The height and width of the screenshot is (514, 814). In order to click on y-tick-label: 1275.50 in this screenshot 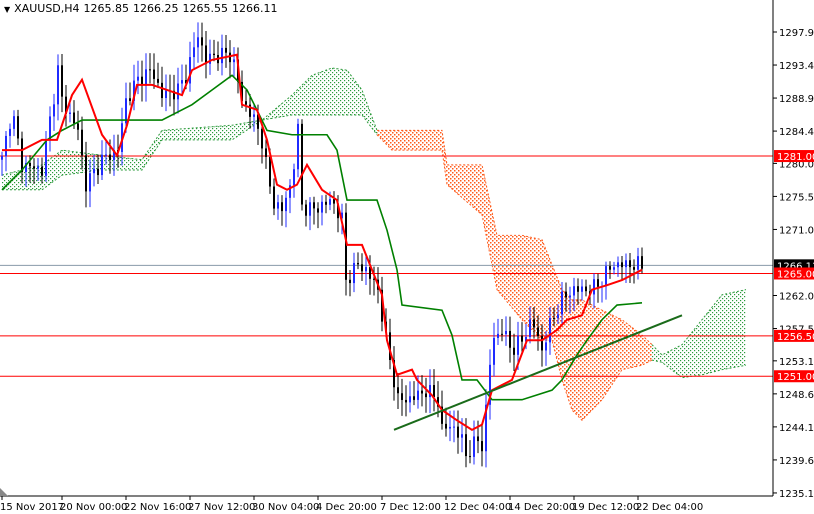, I will do `click(796, 197)`.